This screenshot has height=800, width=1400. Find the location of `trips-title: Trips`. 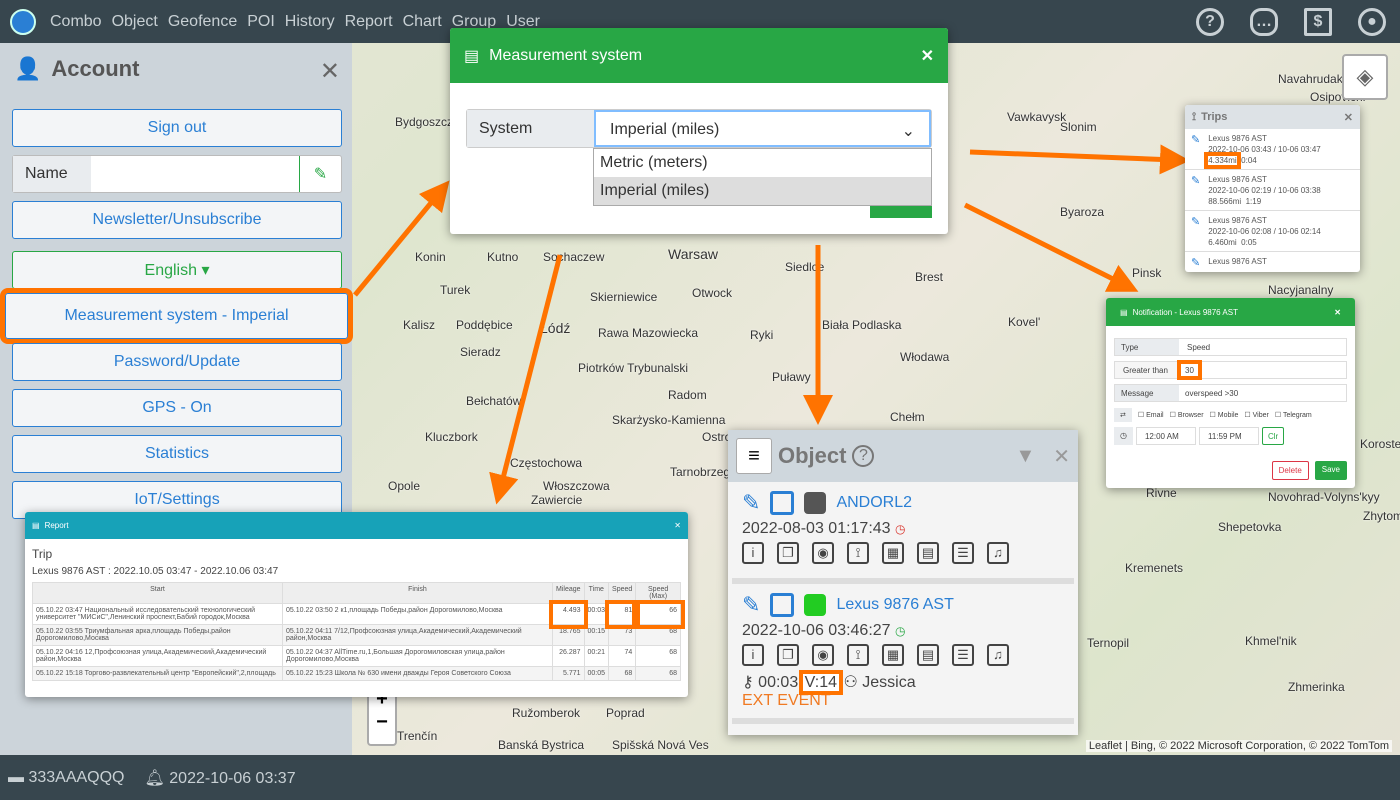

trips-title: Trips is located at coordinates (1214, 117).